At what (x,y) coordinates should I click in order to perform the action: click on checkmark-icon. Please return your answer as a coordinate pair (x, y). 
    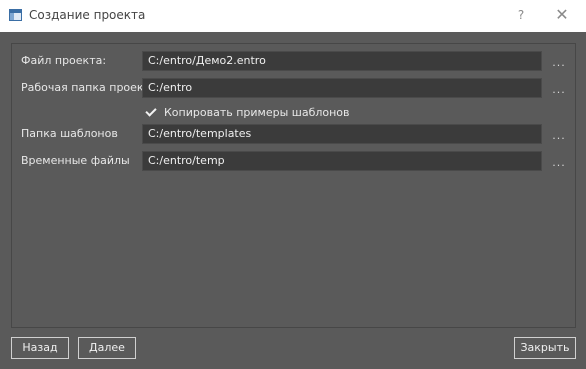
    Looking at the image, I should click on (152, 112).